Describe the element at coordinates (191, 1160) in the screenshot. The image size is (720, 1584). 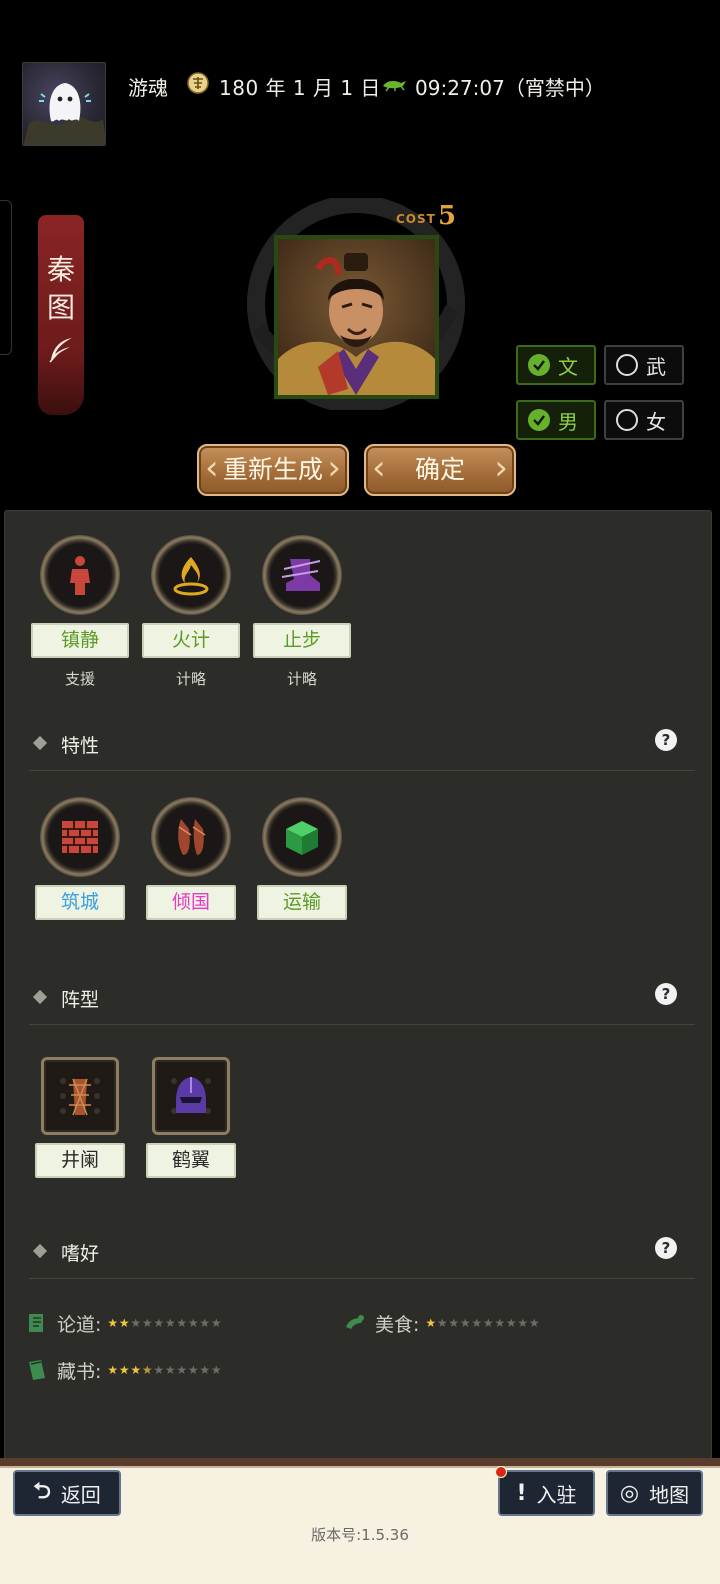
I see `formation-name: 鹤翼` at that location.